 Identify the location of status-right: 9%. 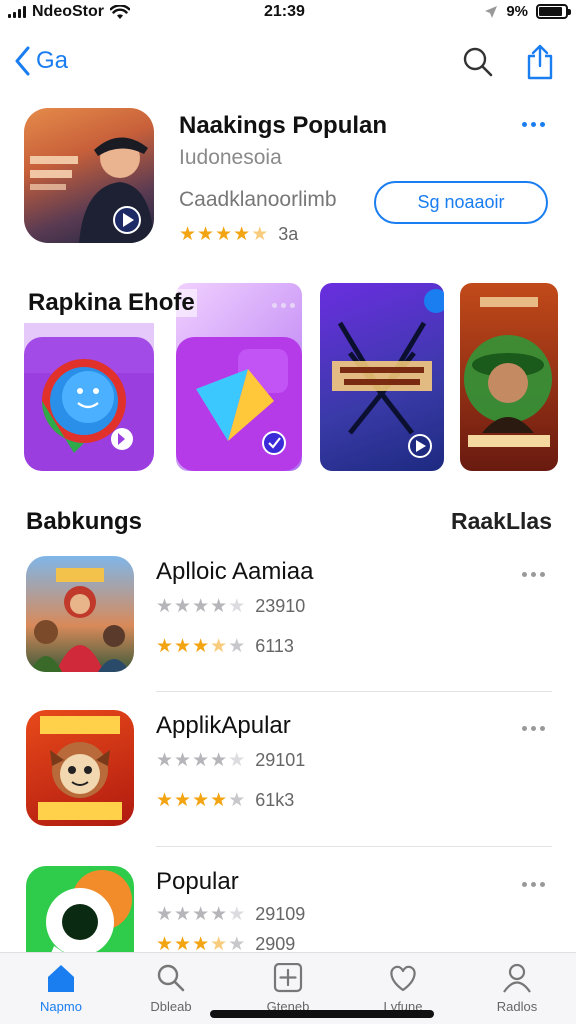
(527, 11).